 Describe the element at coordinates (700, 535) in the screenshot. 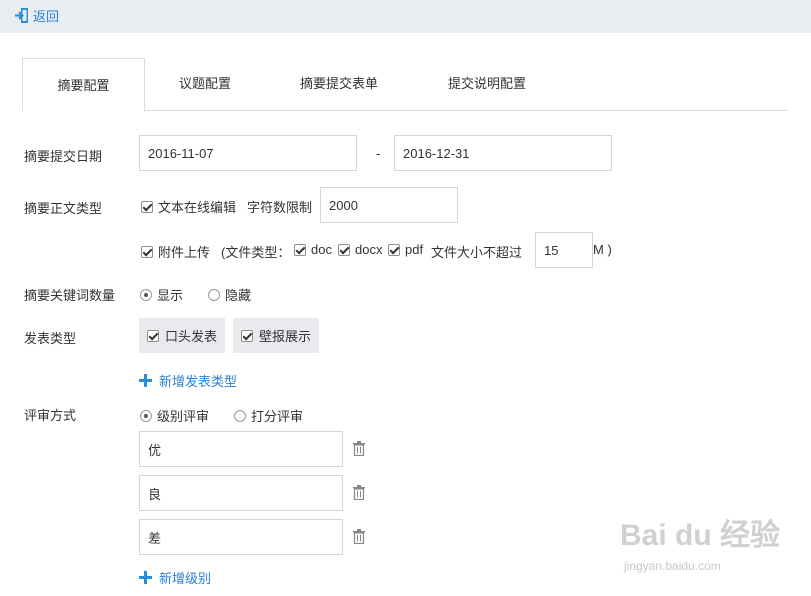

I see `watermark-brand: Bai du 经验` at that location.